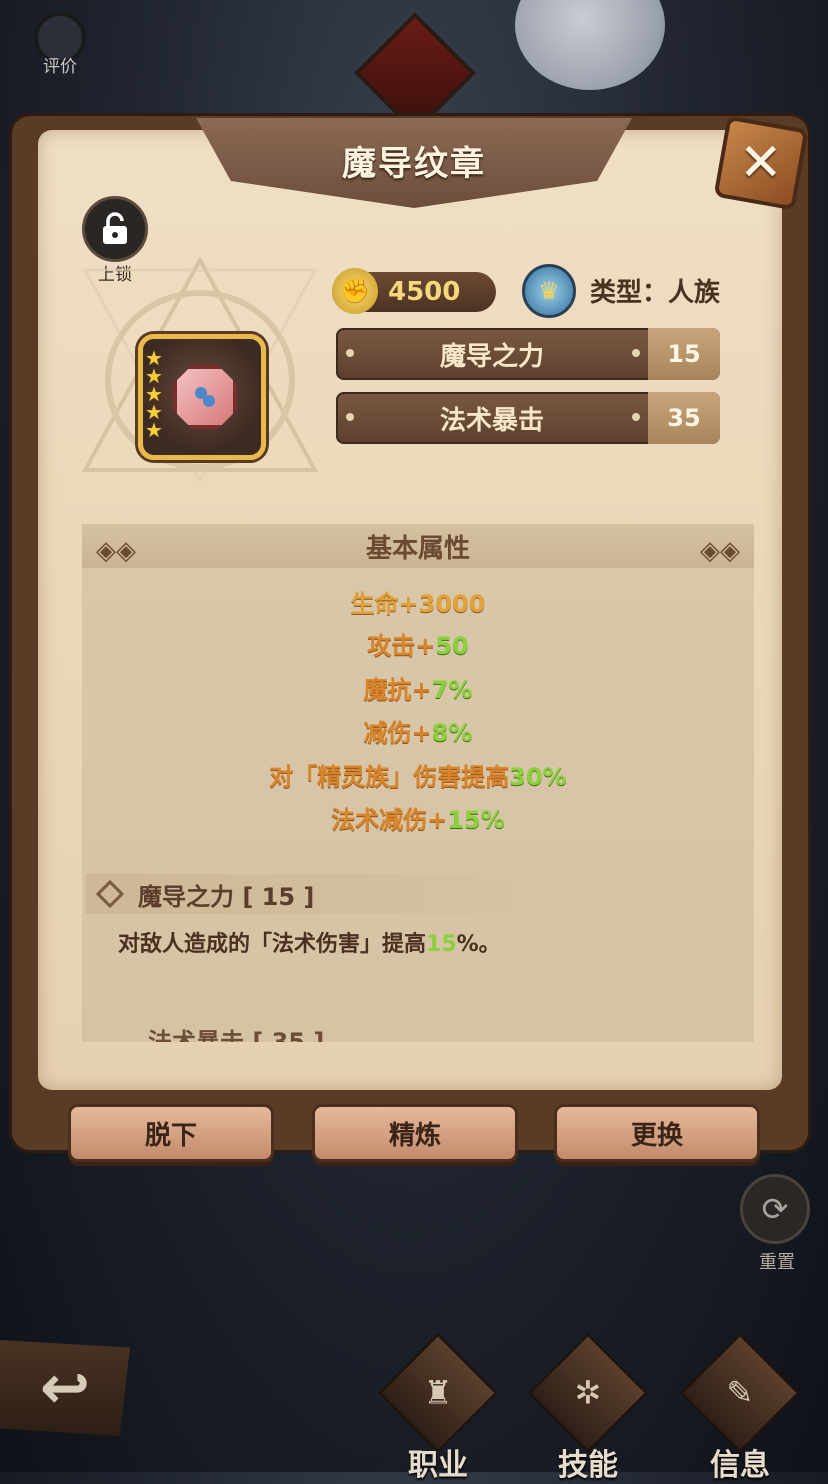 The height and width of the screenshot is (1484, 828). What do you see at coordinates (491, 356) in the screenshot?
I see `stat-name: 魔导之力` at bounding box center [491, 356].